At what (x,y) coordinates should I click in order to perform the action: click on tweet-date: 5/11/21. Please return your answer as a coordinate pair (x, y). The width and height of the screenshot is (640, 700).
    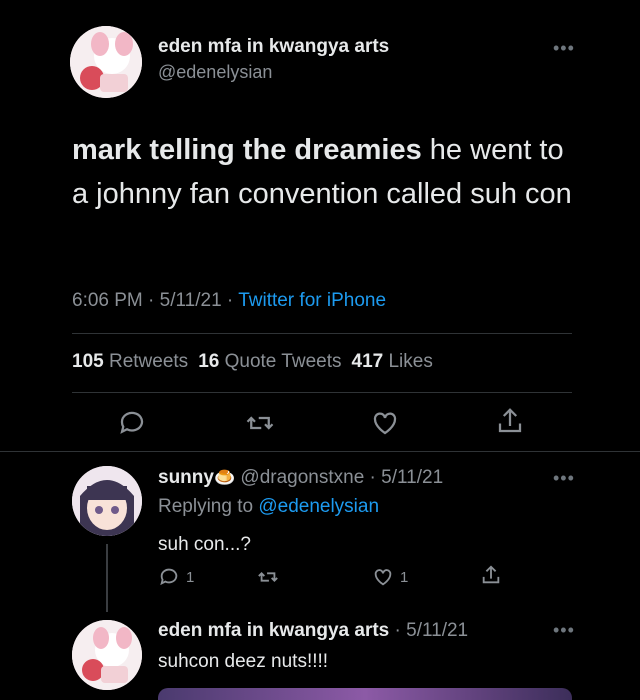
    Looking at the image, I should click on (191, 300).